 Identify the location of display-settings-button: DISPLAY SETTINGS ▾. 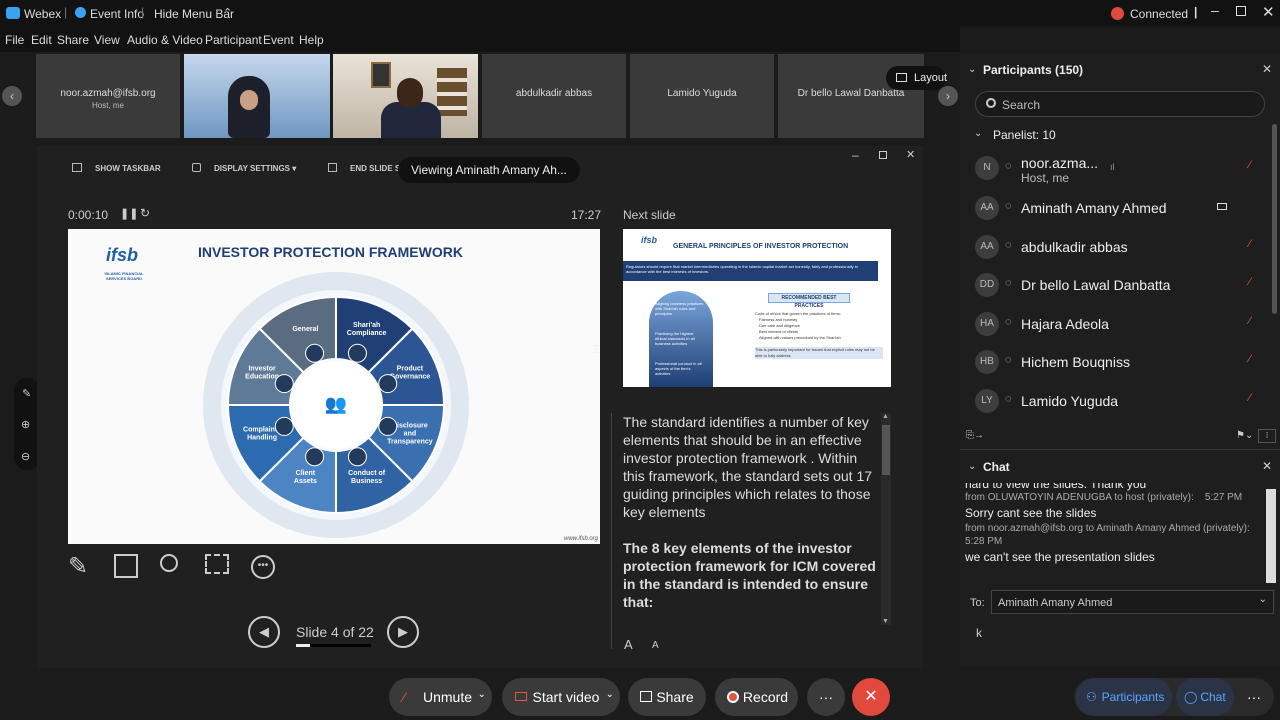
(255, 168).